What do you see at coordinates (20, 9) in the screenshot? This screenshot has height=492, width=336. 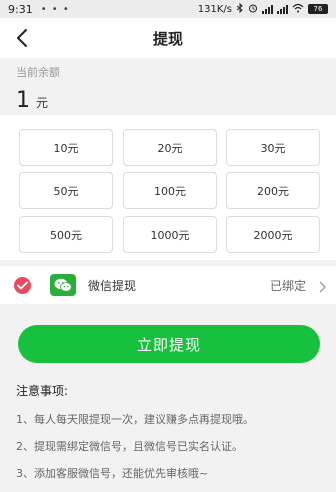 I see `status-time: 9:31` at bounding box center [20, 9].